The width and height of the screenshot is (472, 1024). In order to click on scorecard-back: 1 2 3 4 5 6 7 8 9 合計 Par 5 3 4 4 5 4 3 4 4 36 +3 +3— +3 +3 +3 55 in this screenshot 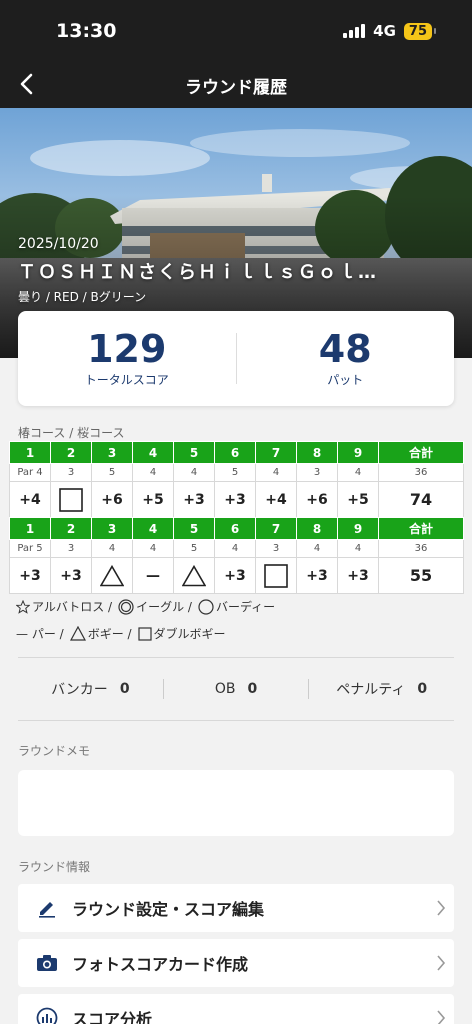, I will do `click(236, 555)`.